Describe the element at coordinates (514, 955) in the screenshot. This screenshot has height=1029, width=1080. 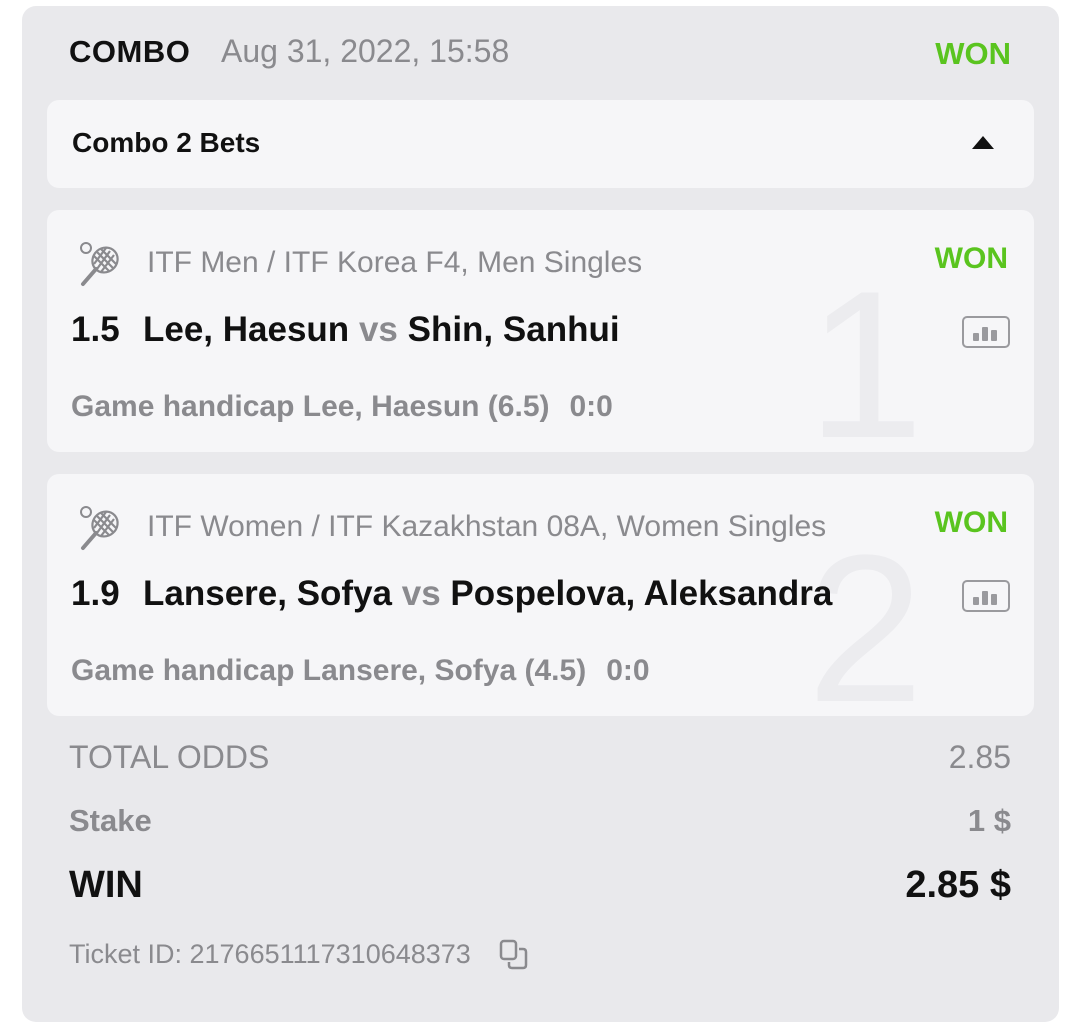
I see `copy-icon` at that location.